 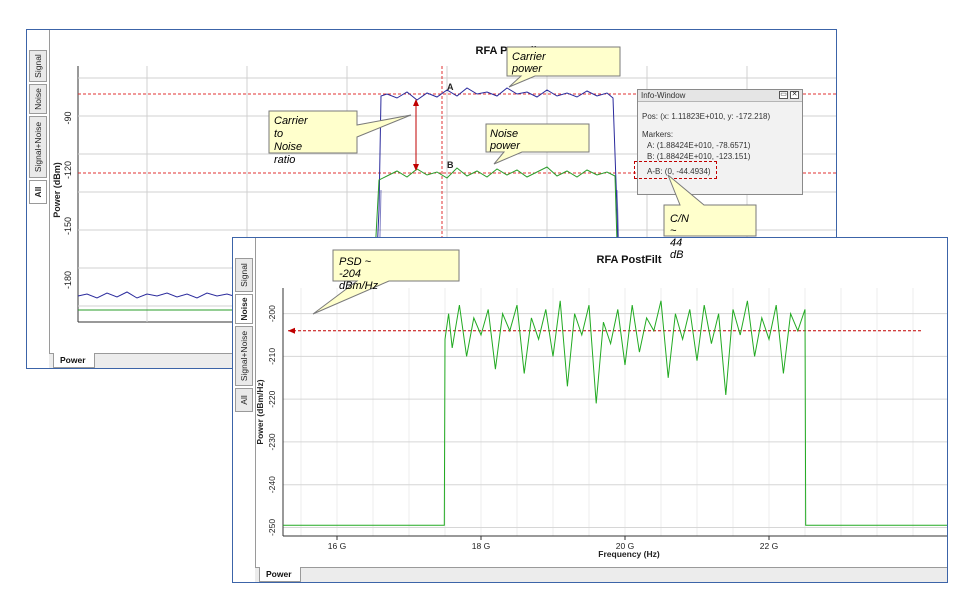 What do you see at coordinates (658, 134) in the screenshot?
I see `info-markers-label: Markers:` at bounding box center [658, 134].